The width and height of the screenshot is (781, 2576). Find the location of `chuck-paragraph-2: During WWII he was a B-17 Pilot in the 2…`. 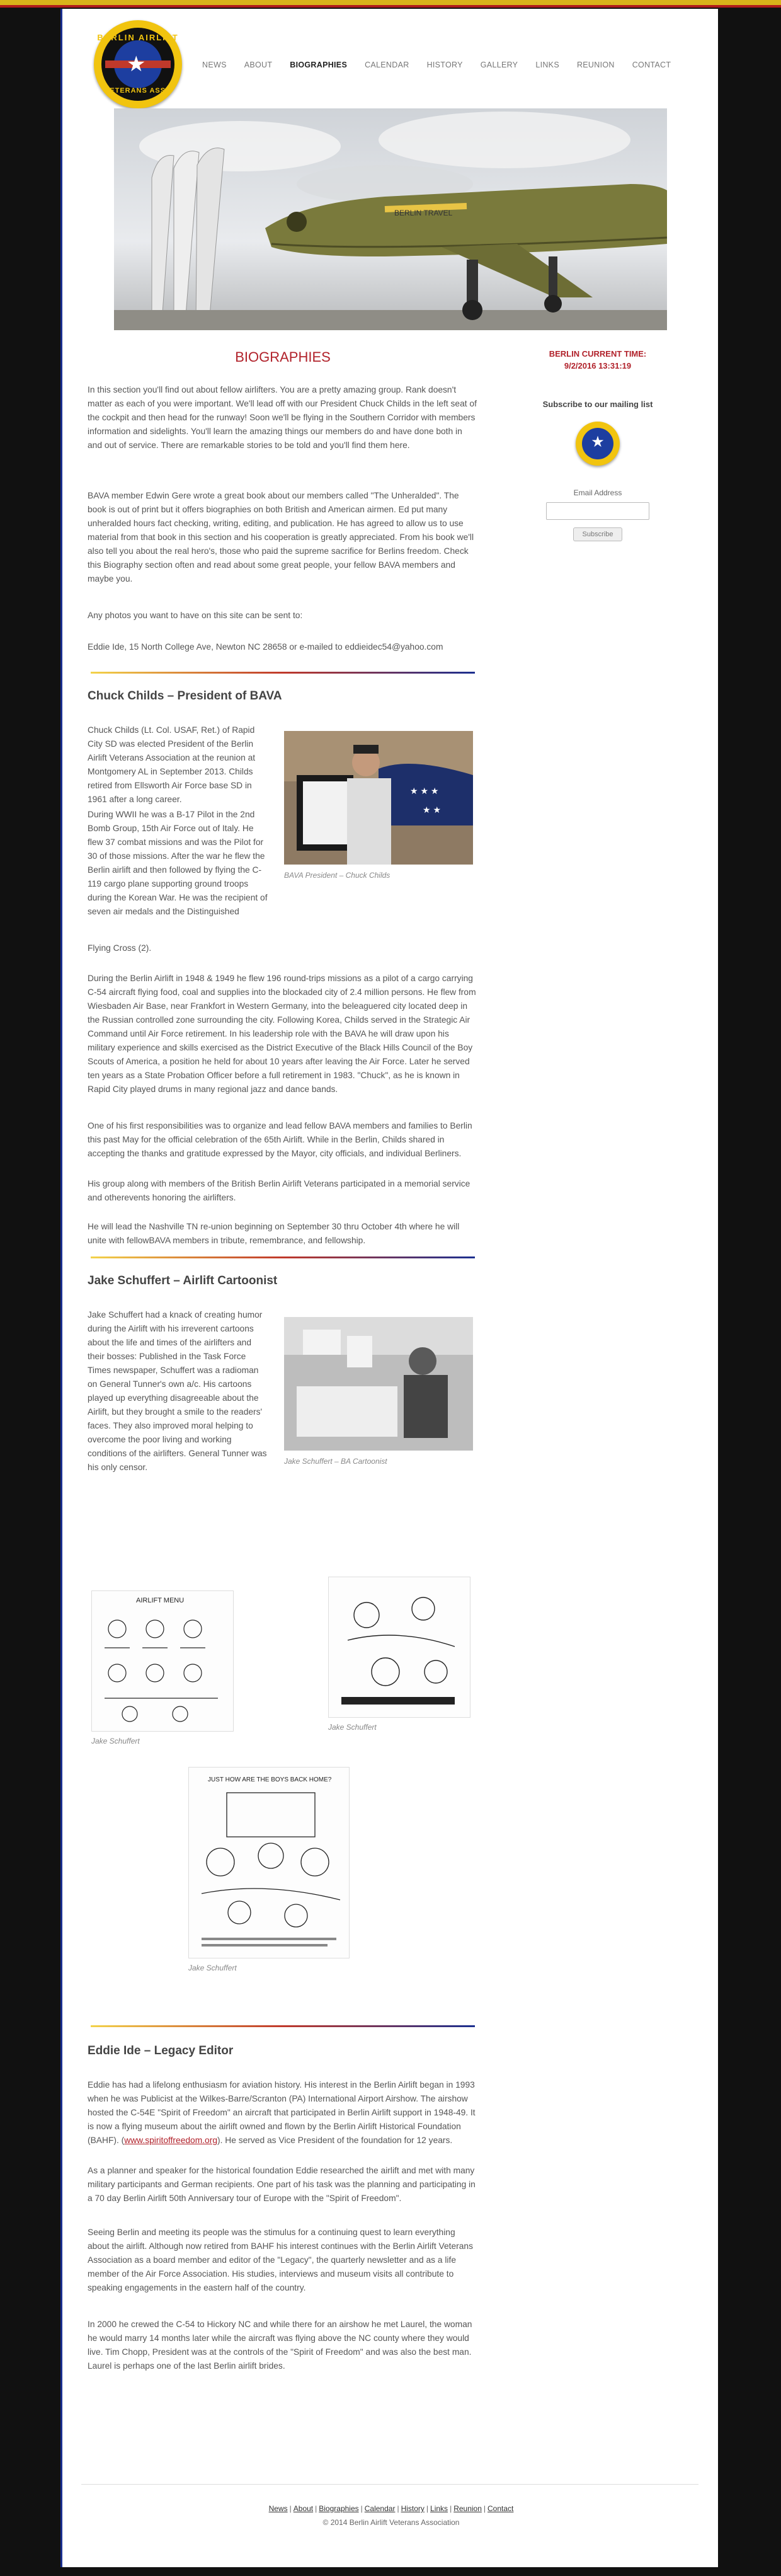

chuck-paragraph-2: During WWII he was a B-17 Pilot in the 2… is located at coordinates (178, 863).